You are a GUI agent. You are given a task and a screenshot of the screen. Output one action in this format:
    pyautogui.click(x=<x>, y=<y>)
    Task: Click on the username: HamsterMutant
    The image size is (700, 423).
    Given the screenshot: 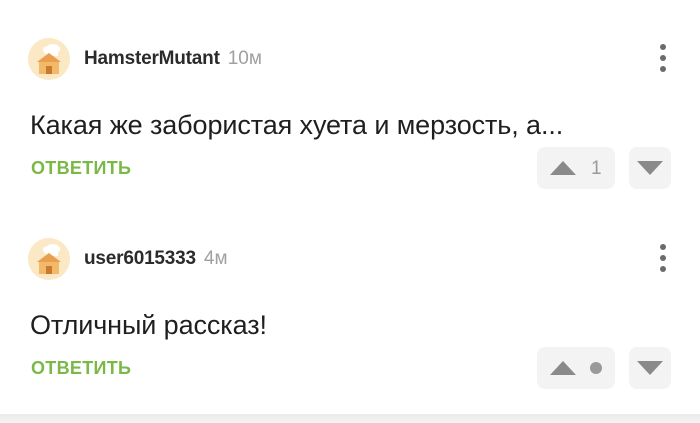 What is the action you would take?
    pyautogui.click(x=152, y=59)
    